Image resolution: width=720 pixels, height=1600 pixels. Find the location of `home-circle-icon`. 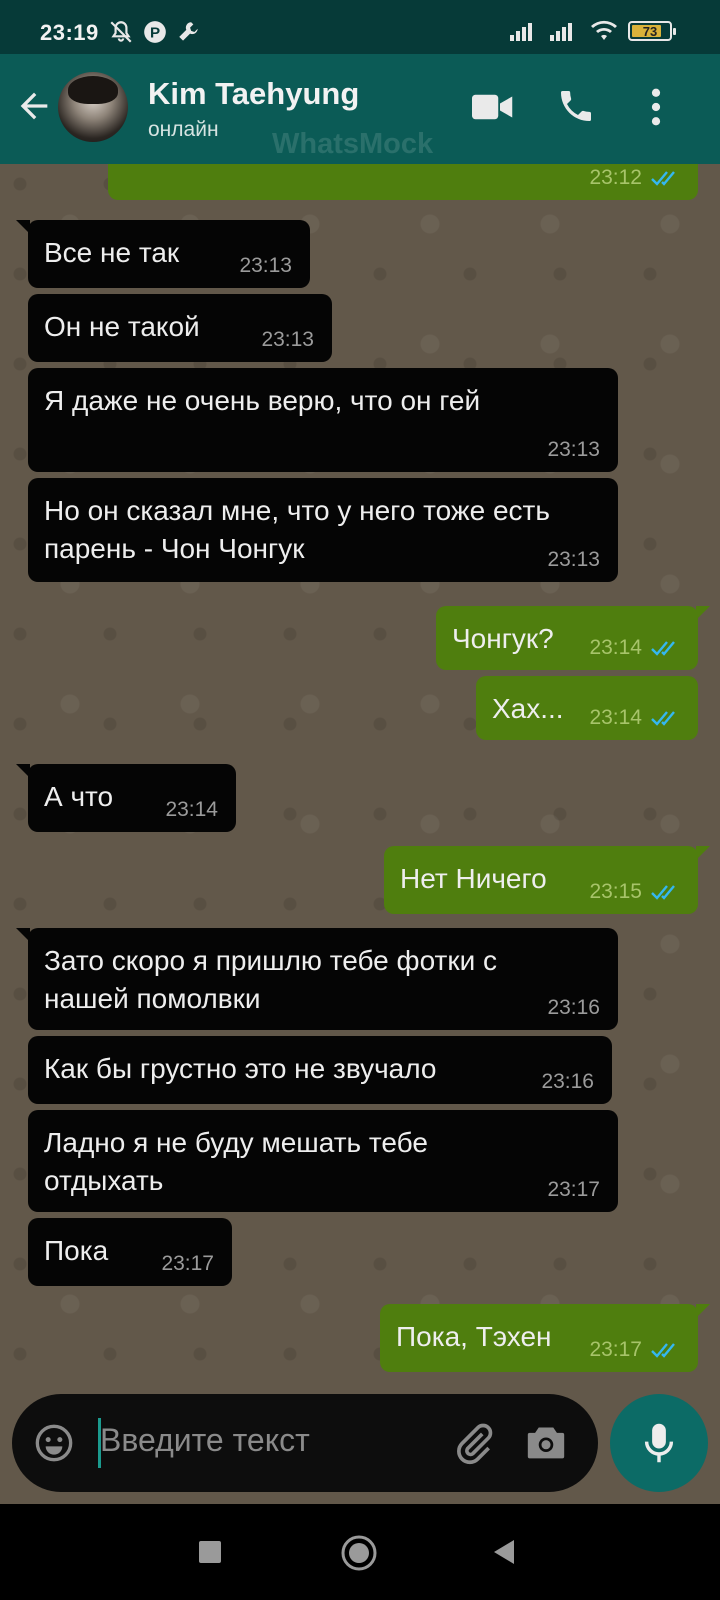

home-circle-icon is located at coordinates (359, 1553).